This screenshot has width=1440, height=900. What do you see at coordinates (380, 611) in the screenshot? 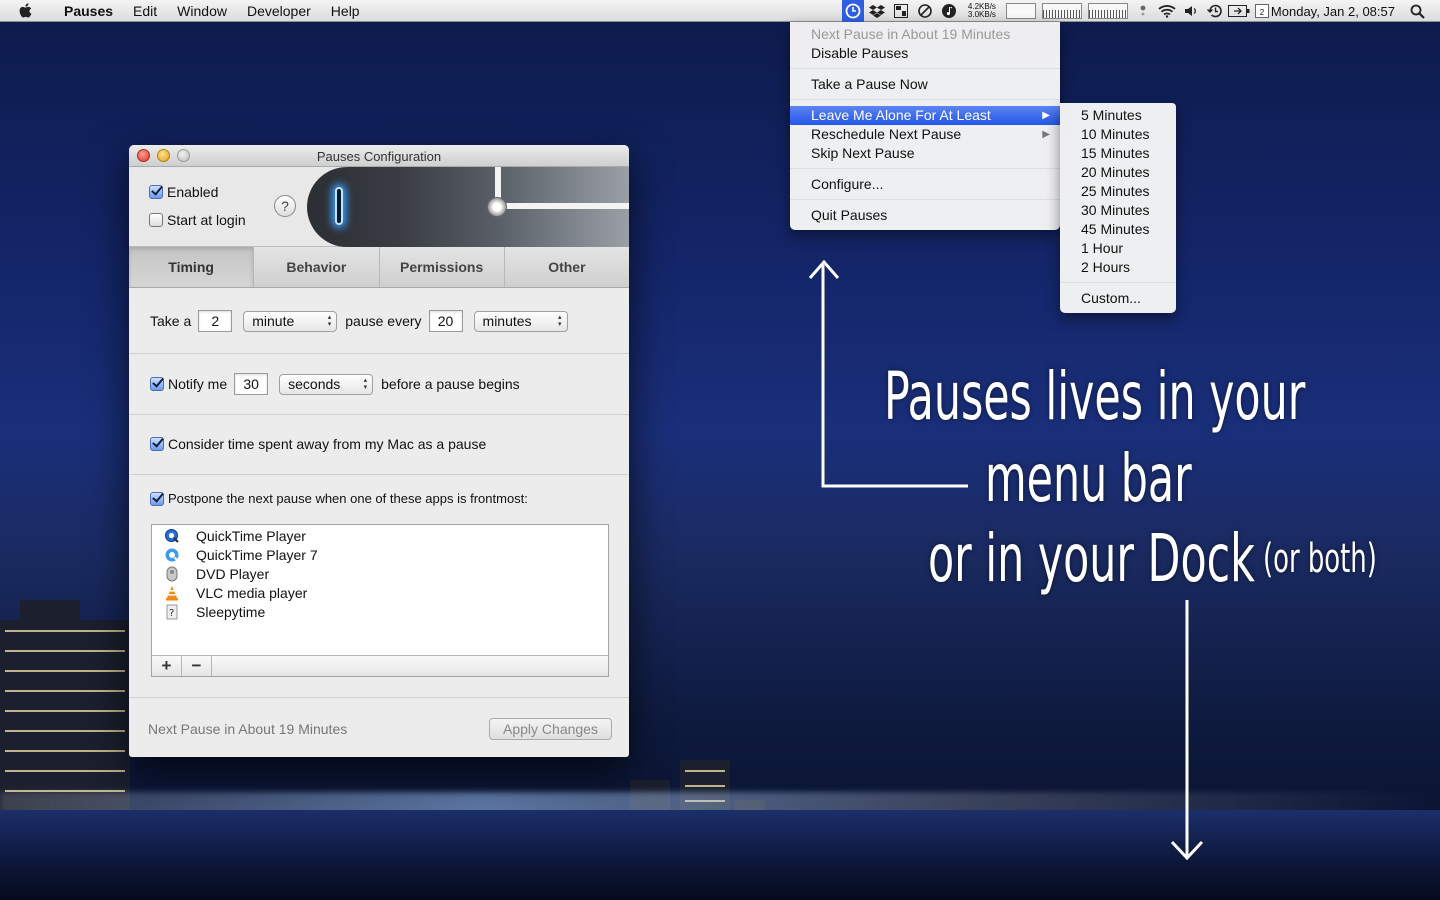
I see `list-item: ? Sleepytime` at bounding box center [380, 611].